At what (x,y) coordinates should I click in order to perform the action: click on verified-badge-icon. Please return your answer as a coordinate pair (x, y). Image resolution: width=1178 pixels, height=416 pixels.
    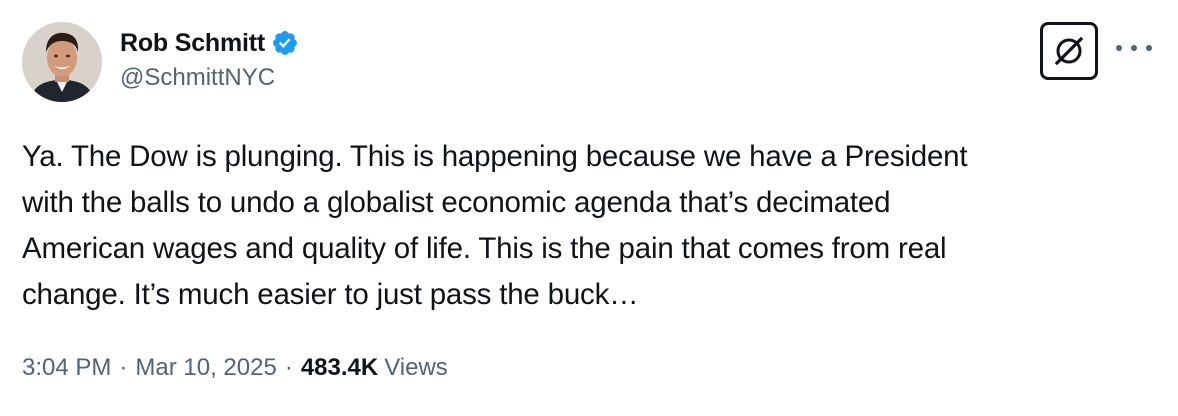
    Looking at the image, I should click on (285, 43).